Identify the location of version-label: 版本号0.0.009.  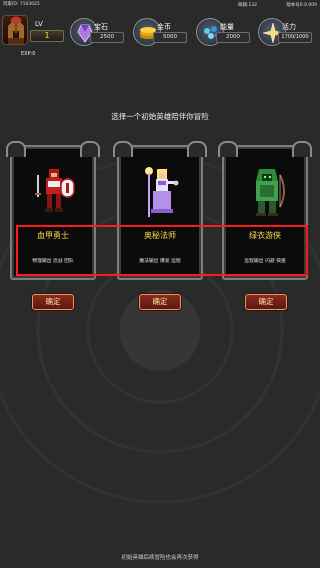
(301, 5).